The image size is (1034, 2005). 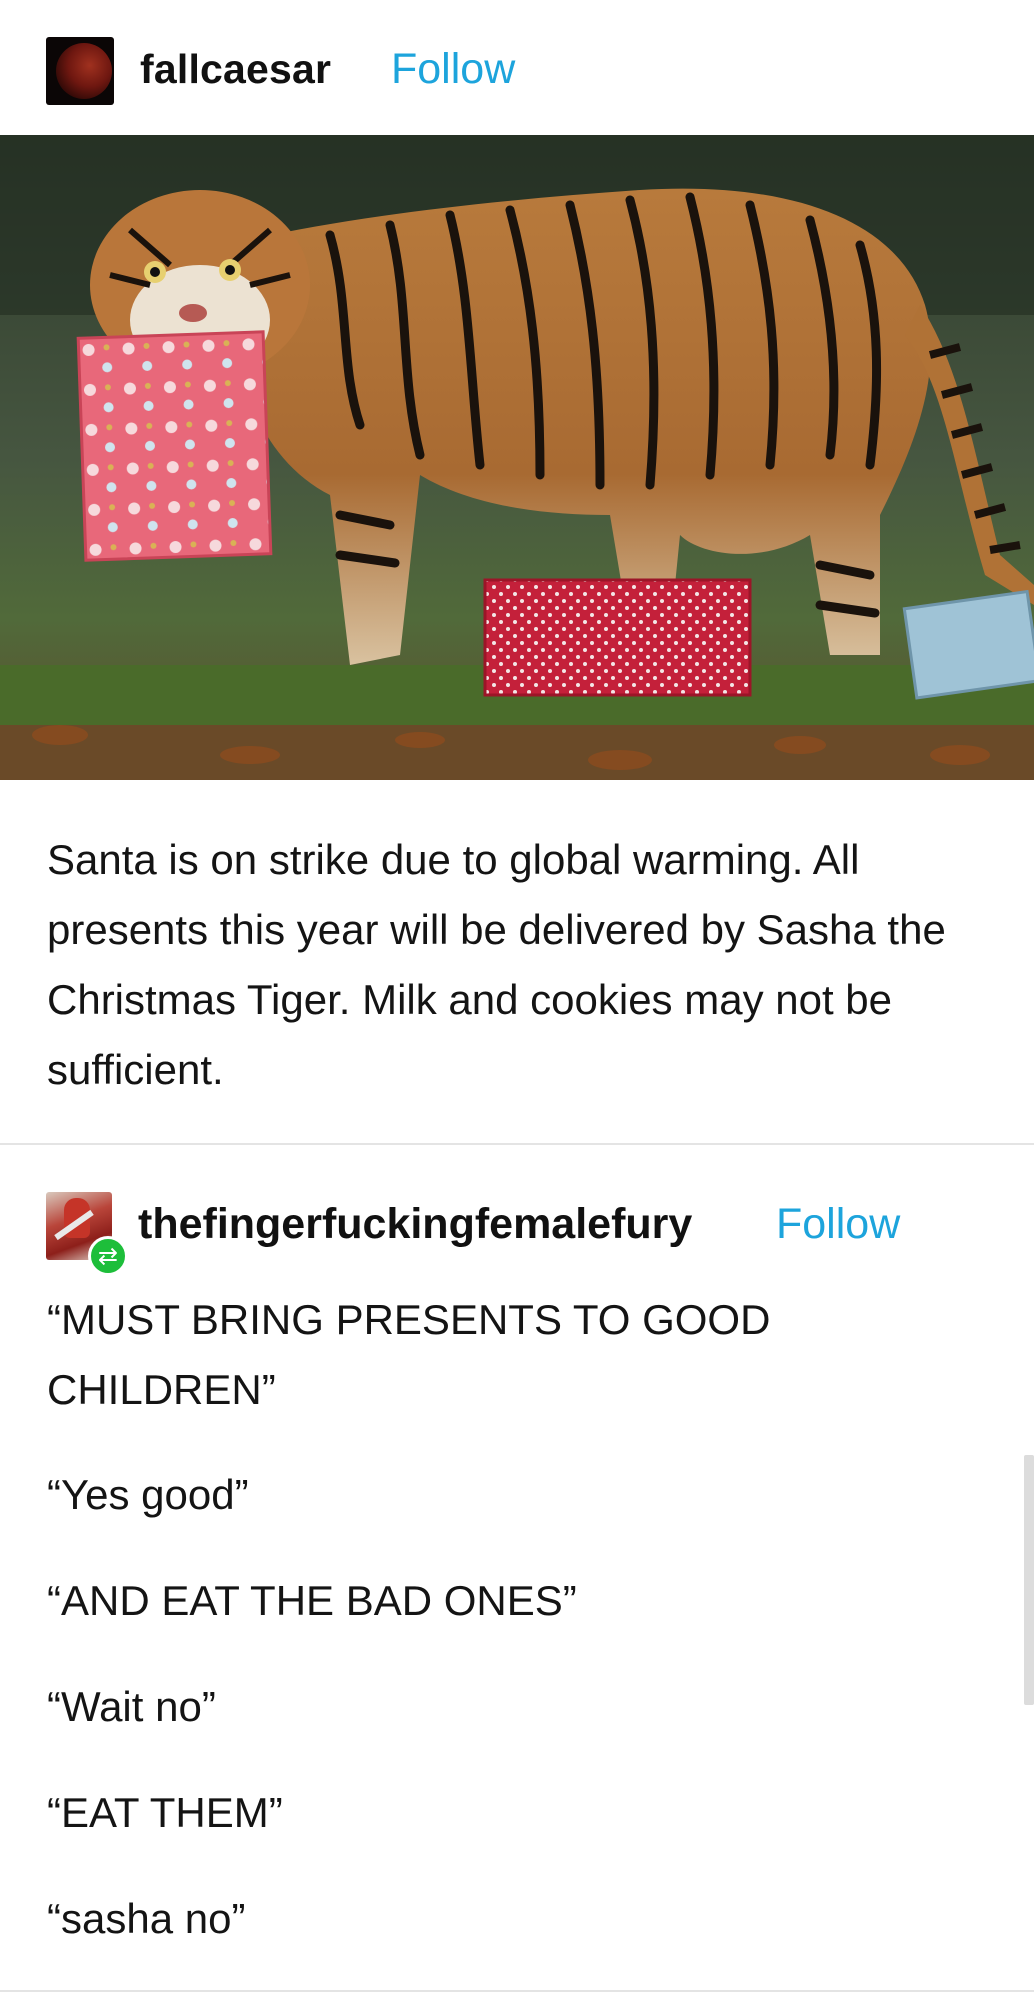 I want to click on reblog-icon: ⇄, so click(x=108, y=1256).